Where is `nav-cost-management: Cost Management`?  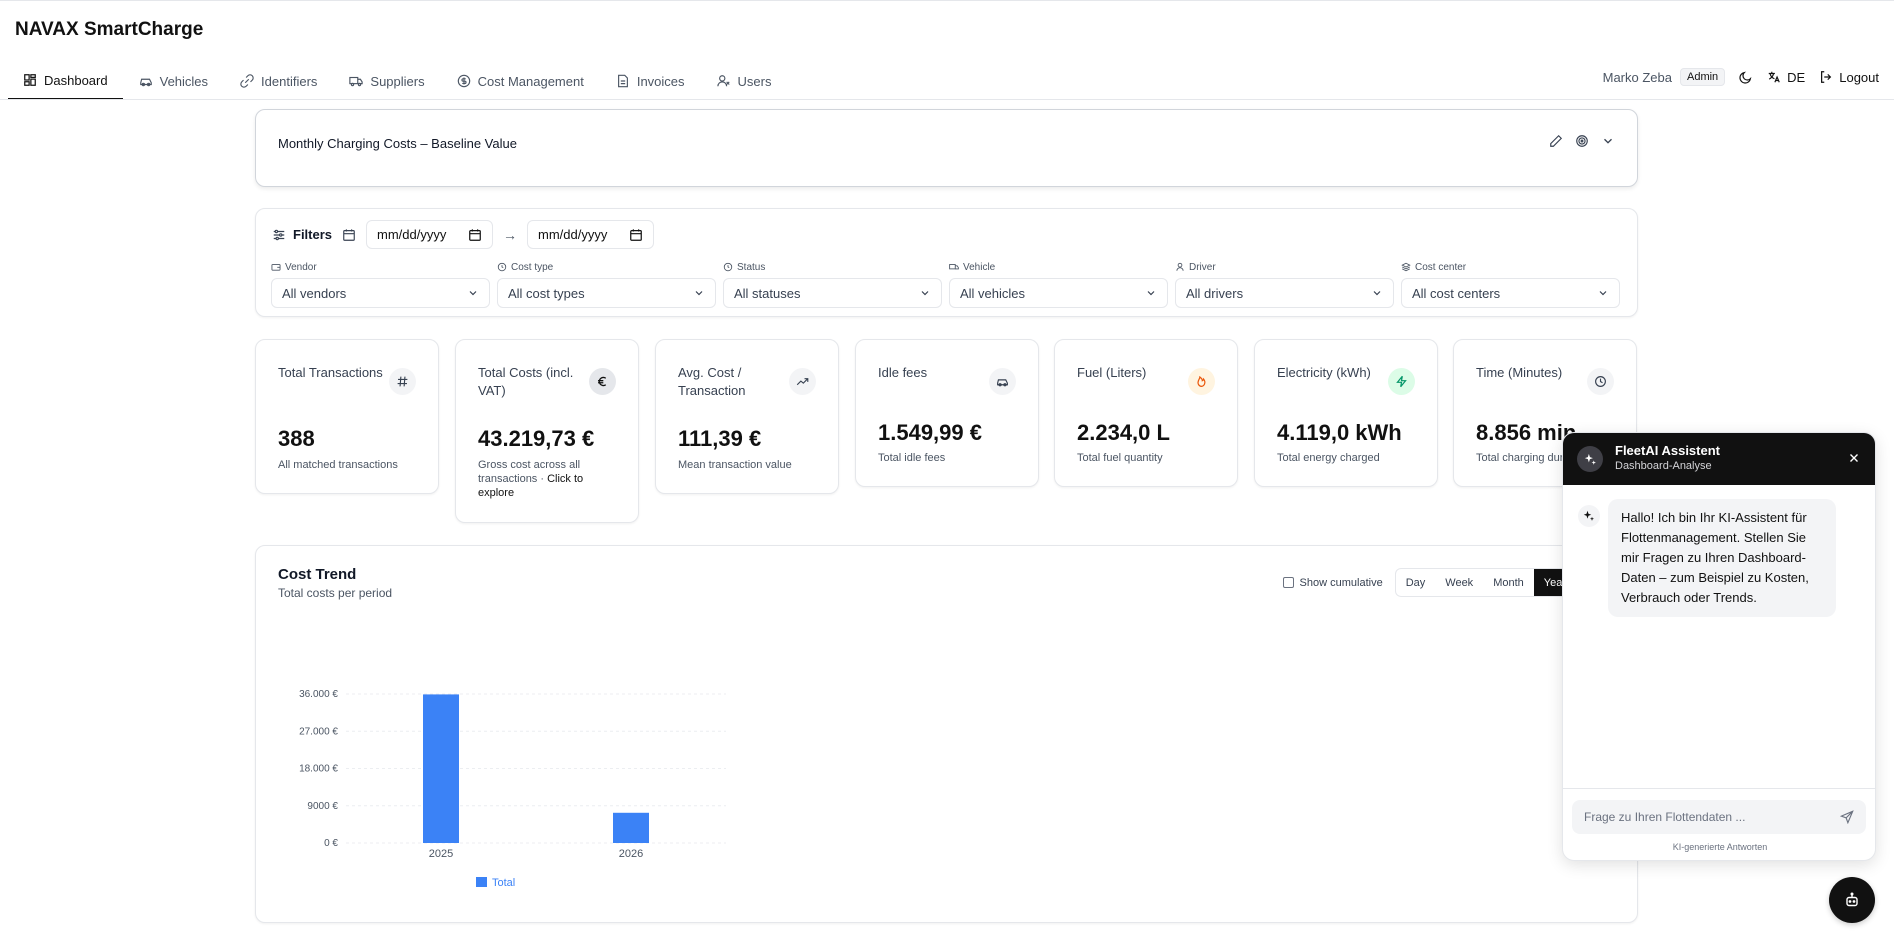
nav-cost-management: Cost Management is located at coordinates (520, 81).